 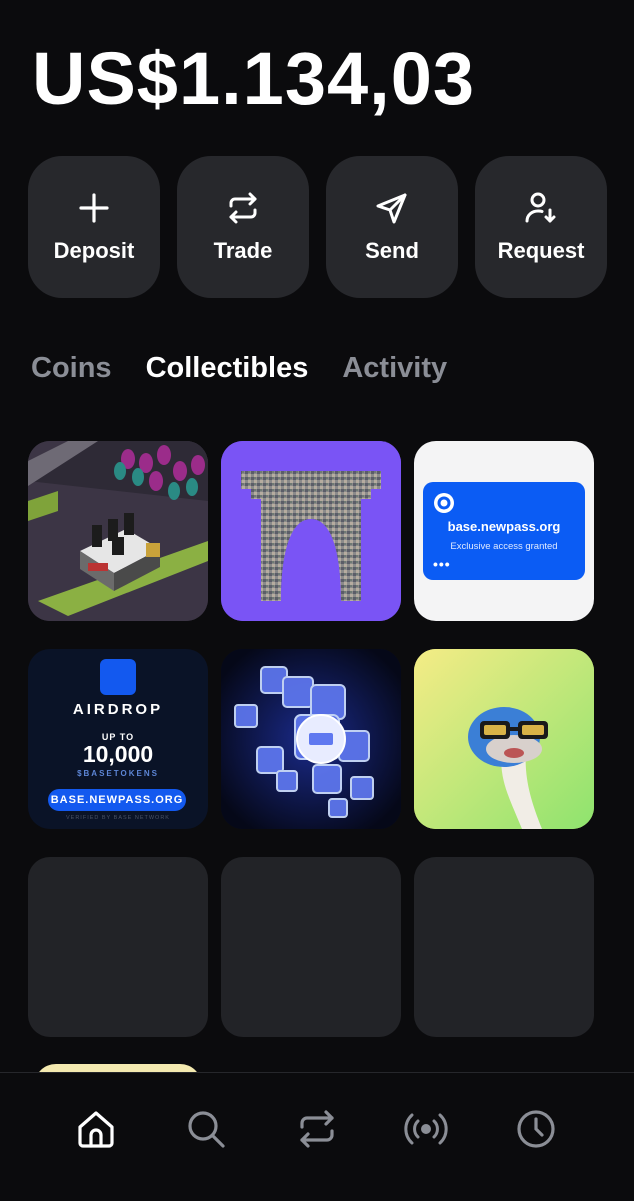 What do you see at coordinates (391, 208) in the screenshot?
I see `send-icon` at bounding box center [391, 208].